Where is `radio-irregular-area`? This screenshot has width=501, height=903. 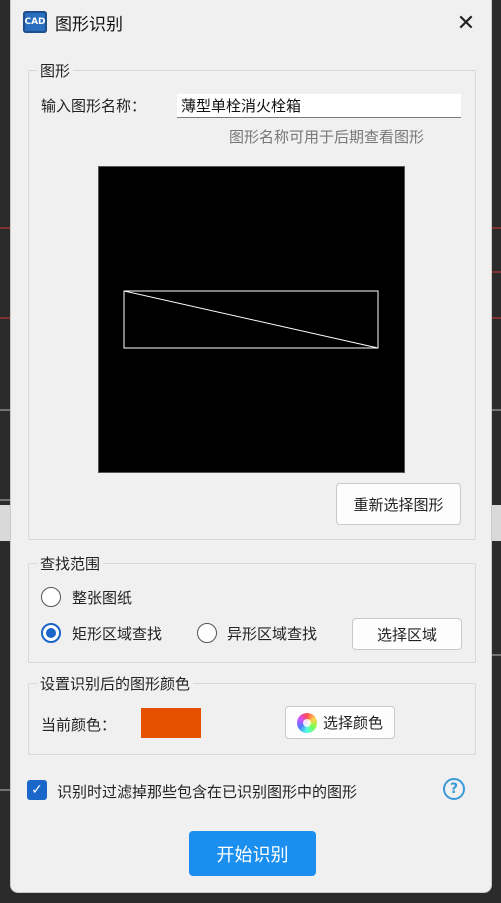
radio-irregular-area is located at coordinates (207, 633).